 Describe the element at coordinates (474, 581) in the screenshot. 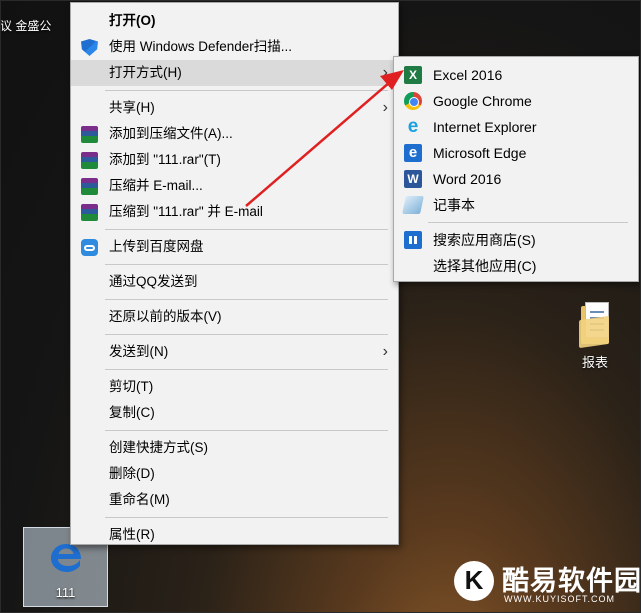

I see `watermark-logo: K` at that location.